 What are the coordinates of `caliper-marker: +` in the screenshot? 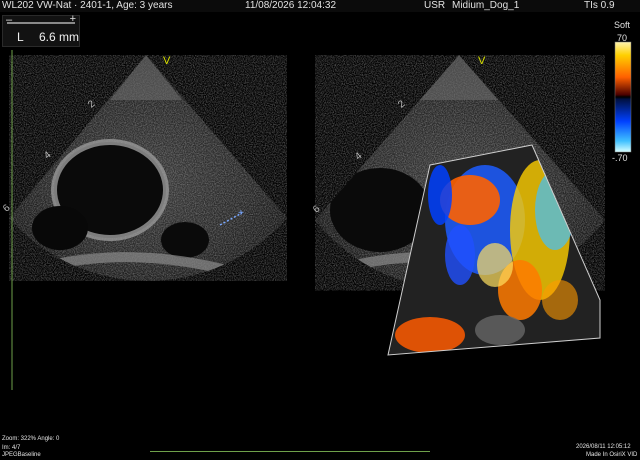 It's located at (241, 213).